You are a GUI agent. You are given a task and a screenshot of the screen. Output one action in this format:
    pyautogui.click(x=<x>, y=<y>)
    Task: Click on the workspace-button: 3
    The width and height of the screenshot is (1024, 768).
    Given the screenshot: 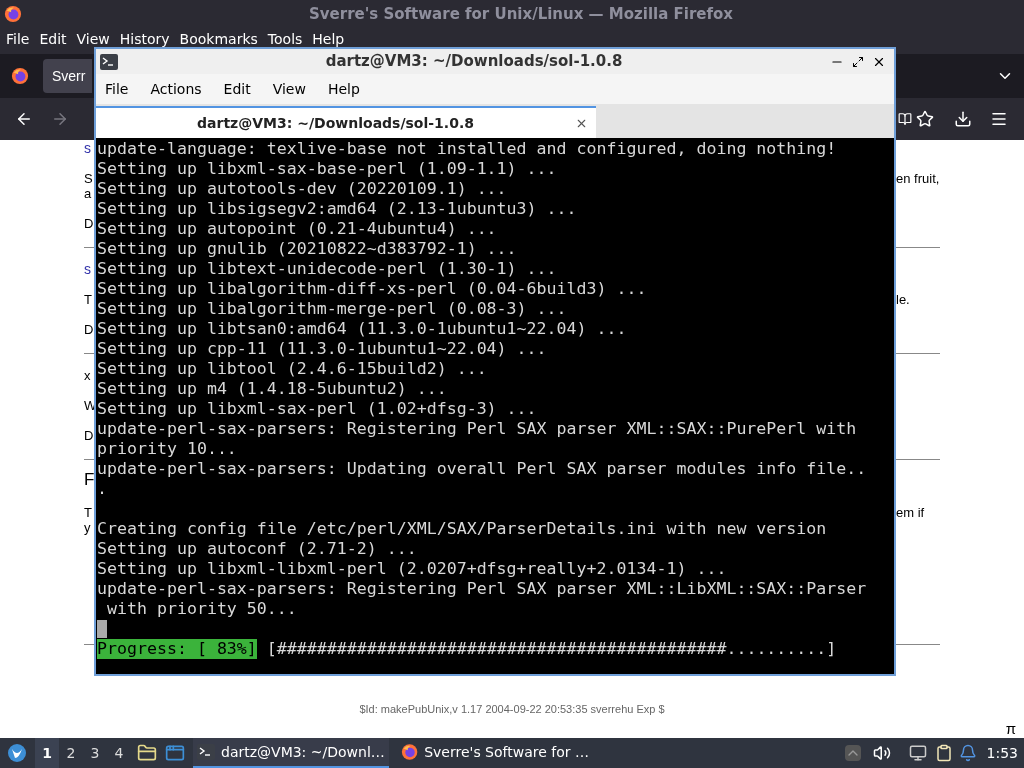 What is the action you would take?
    pyautogui.click(x=95, y=753)
    